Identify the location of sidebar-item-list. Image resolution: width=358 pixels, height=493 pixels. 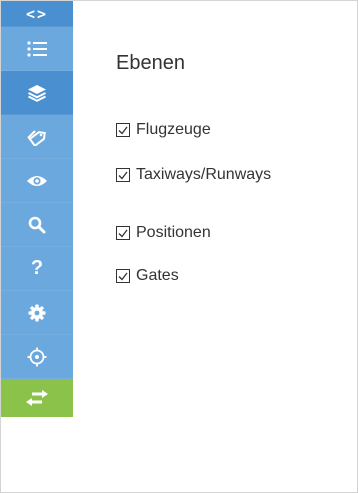
(37, 49).